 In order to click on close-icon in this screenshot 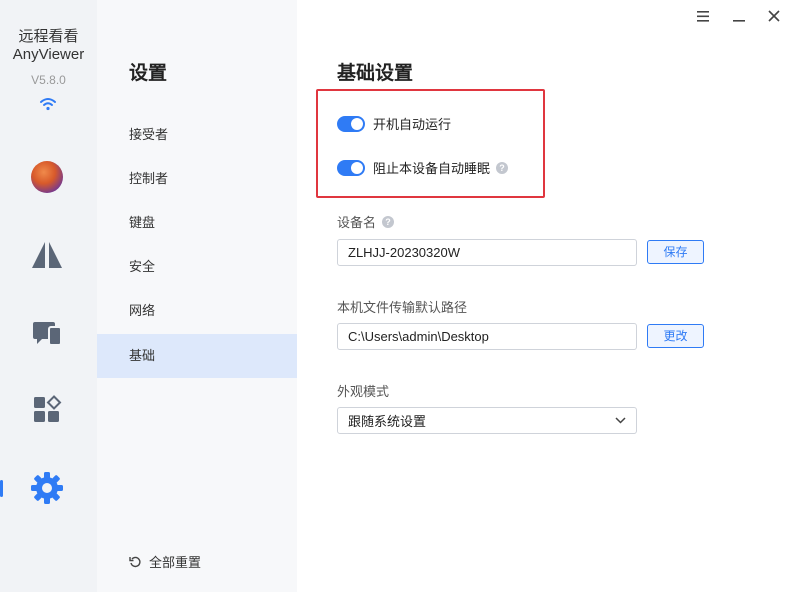, I will do `click(774, 16)`.